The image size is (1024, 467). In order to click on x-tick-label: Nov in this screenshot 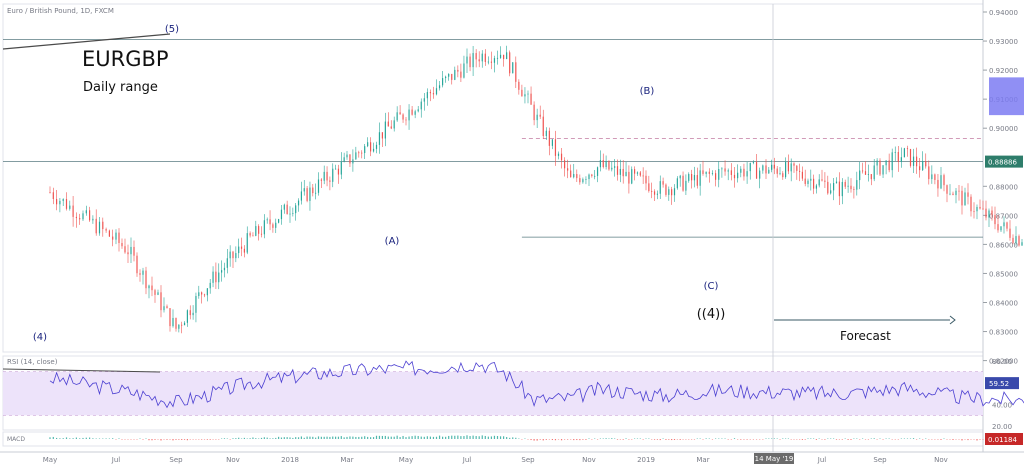, I will do `click(941, 460)`.